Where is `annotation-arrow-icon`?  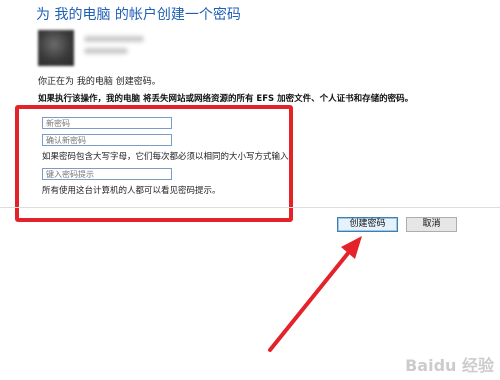 annotation-arrow-icon is located at coordinates (315, 294).